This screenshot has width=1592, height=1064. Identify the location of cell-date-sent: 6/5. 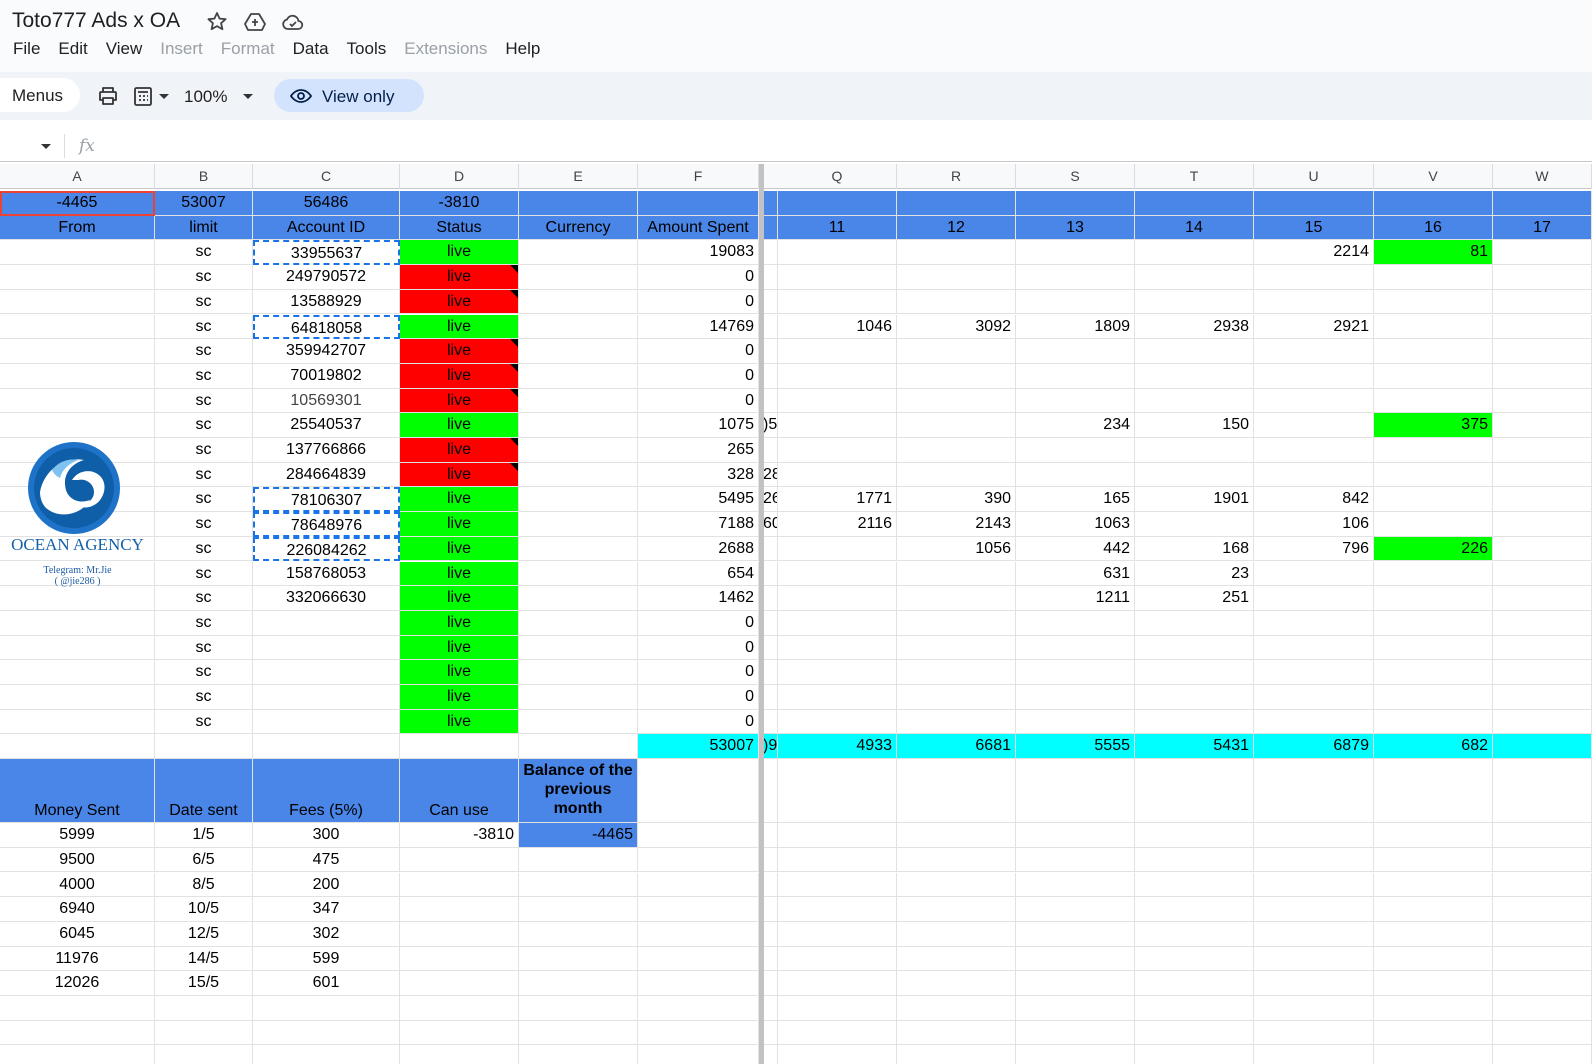
(204, 860).